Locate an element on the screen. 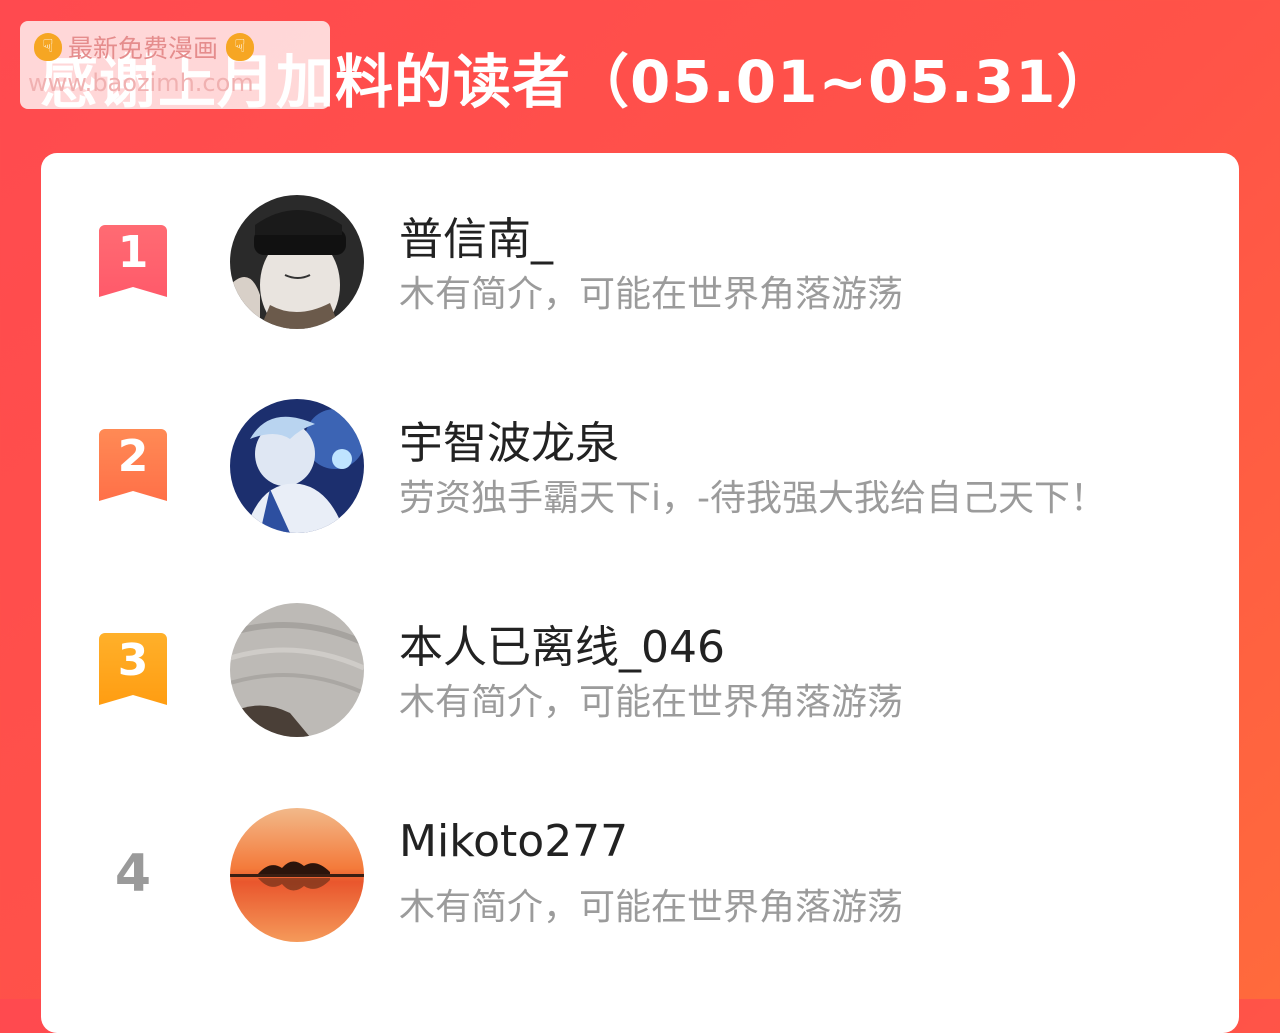 Image resolution: width=1280 pixels, height=1033 pixels. rank-number: 2 is located at coordinates (133, 456).